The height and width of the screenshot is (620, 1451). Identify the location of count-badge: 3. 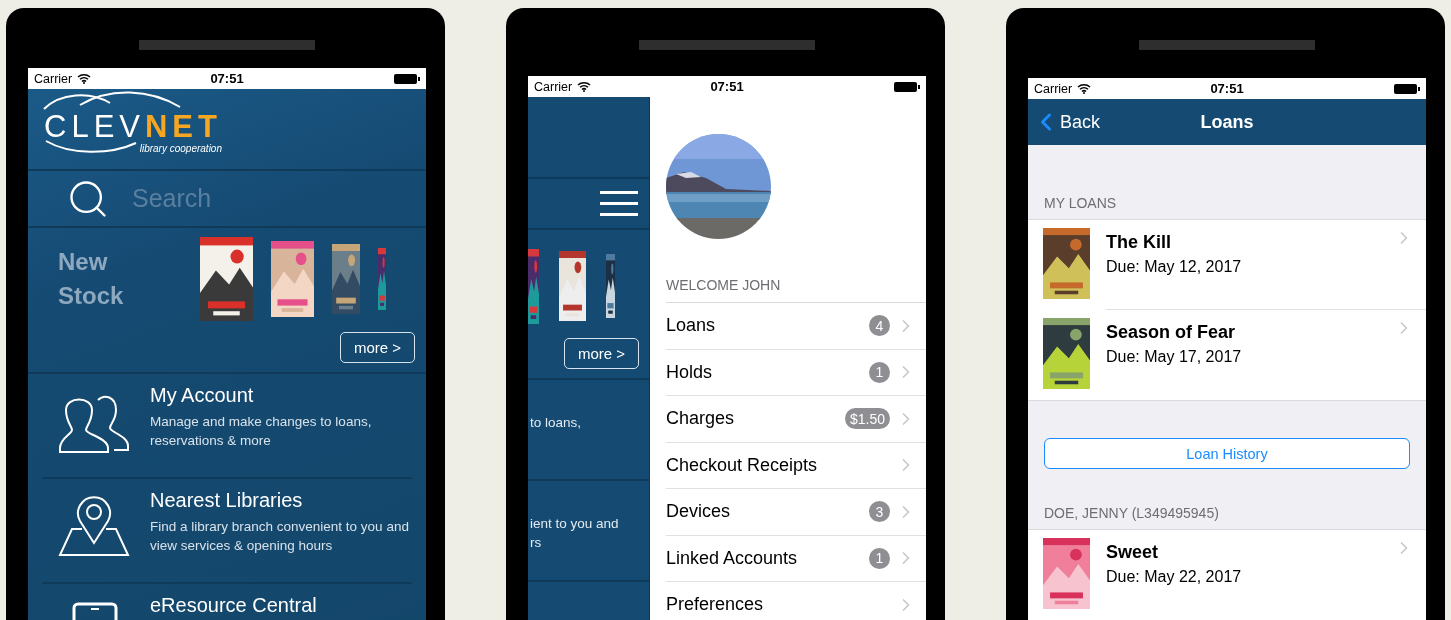
(879, 512).